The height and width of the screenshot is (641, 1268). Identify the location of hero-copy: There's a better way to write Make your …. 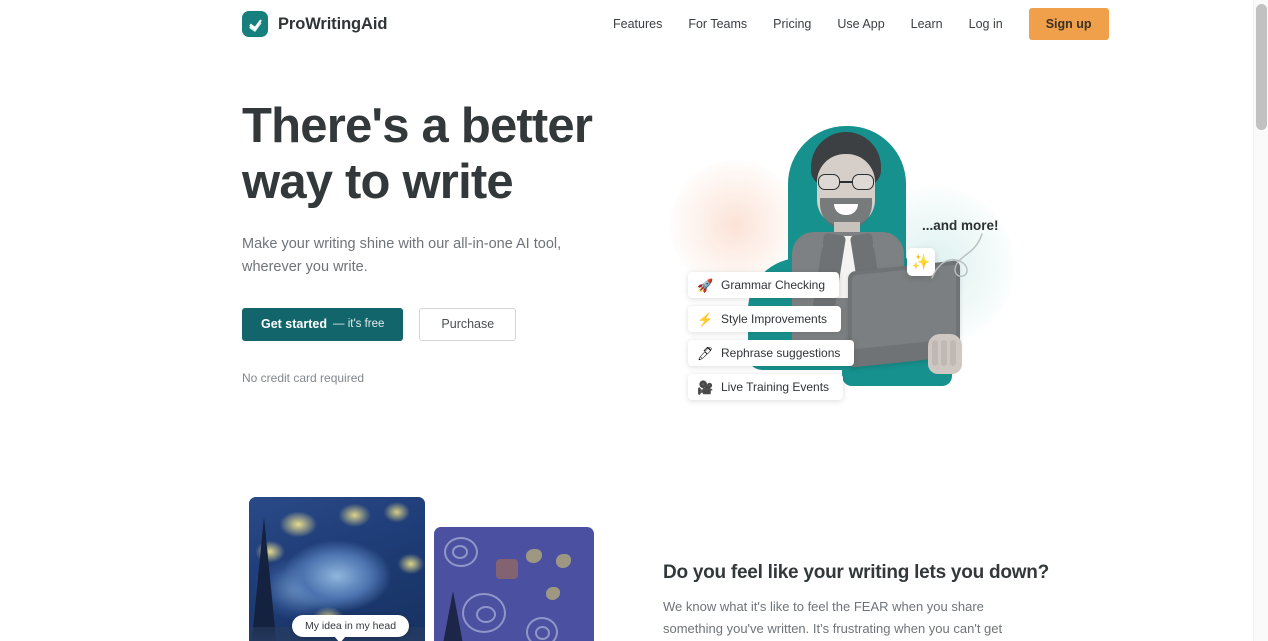
(442, 241).